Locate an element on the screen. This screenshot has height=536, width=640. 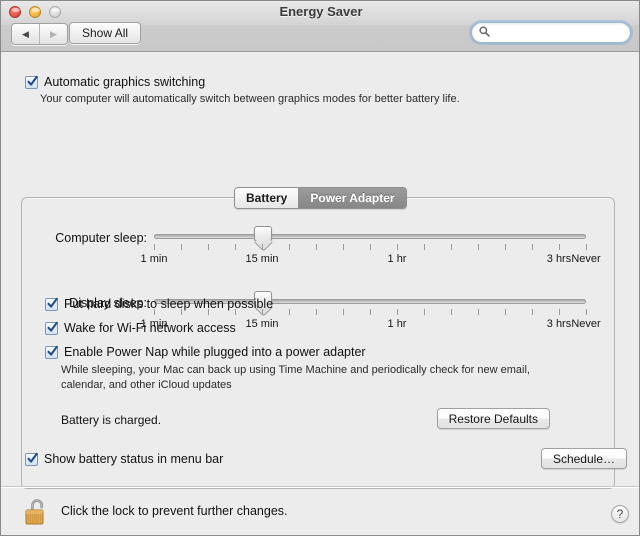
search-field is located at coordinates (551, 32).